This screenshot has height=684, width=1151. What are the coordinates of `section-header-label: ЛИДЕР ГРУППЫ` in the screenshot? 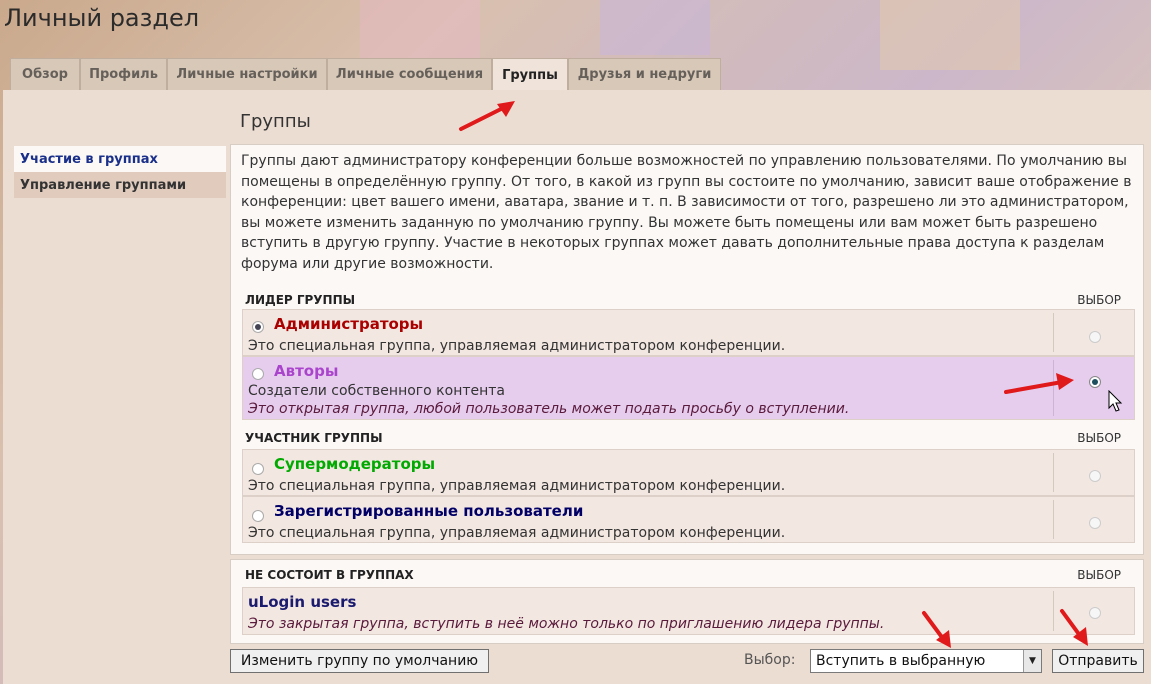 It's located at (300, 300).